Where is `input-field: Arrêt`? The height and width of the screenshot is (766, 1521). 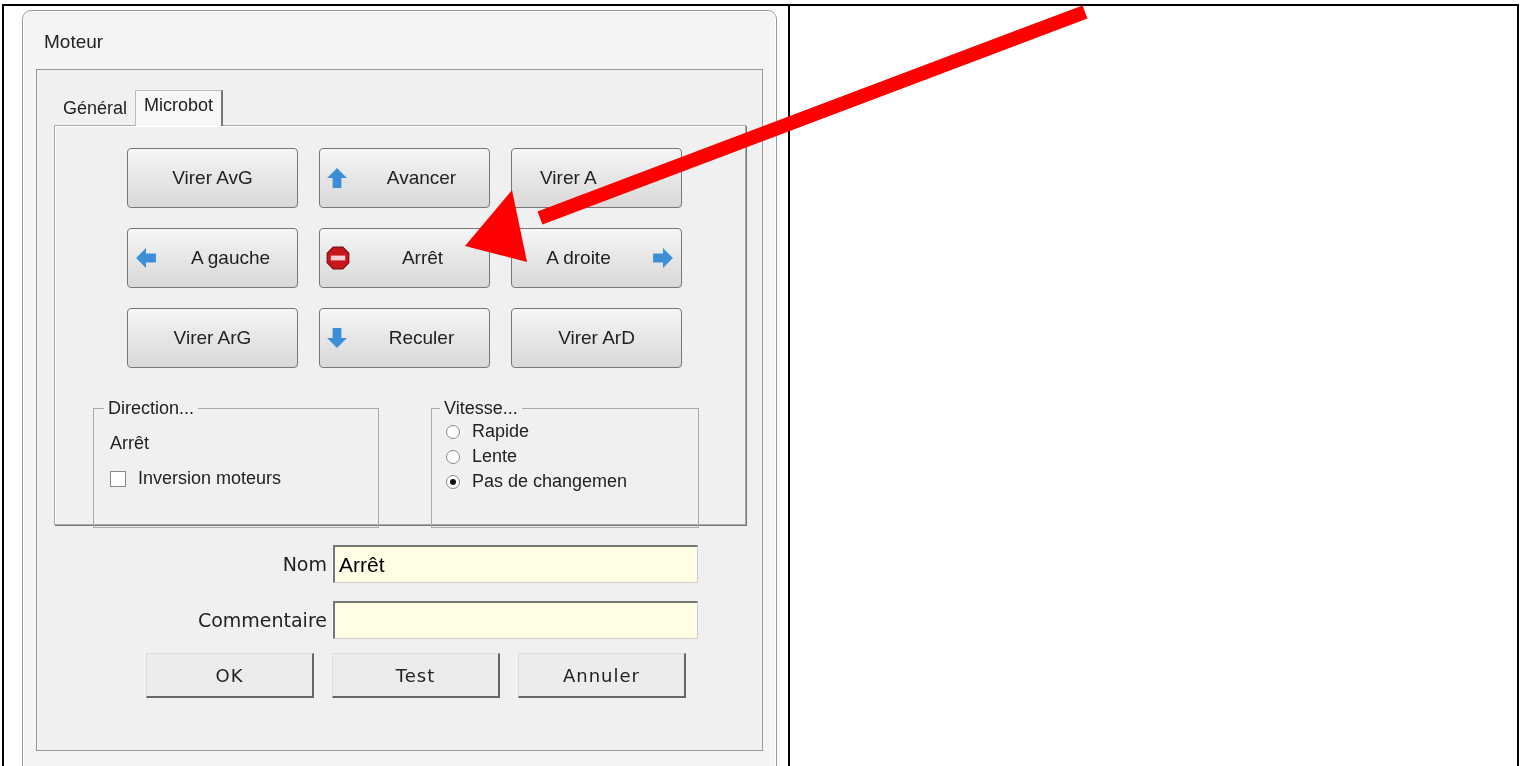
input-field: Arrêt is located at coordinates (515, 564).